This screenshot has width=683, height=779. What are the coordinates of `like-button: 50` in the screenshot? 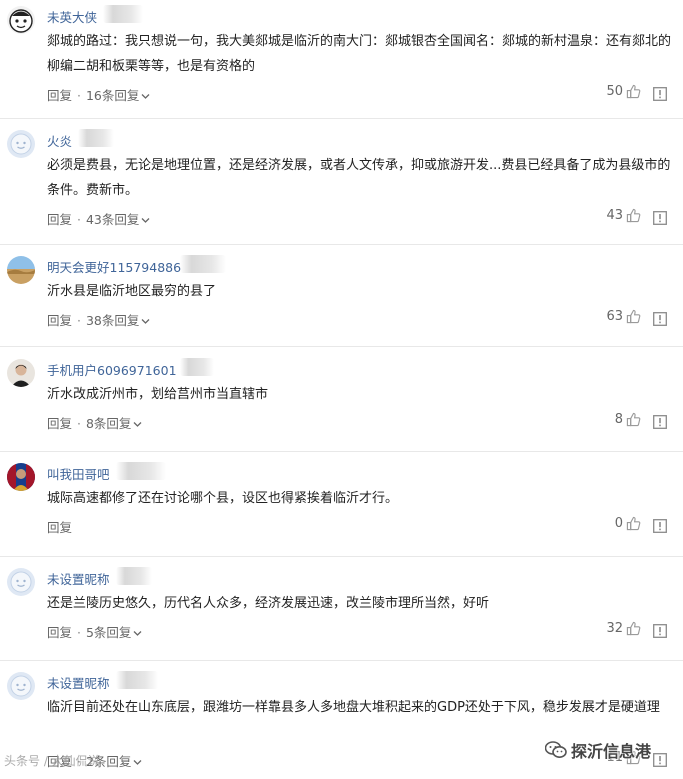 It's located at (623, 91).